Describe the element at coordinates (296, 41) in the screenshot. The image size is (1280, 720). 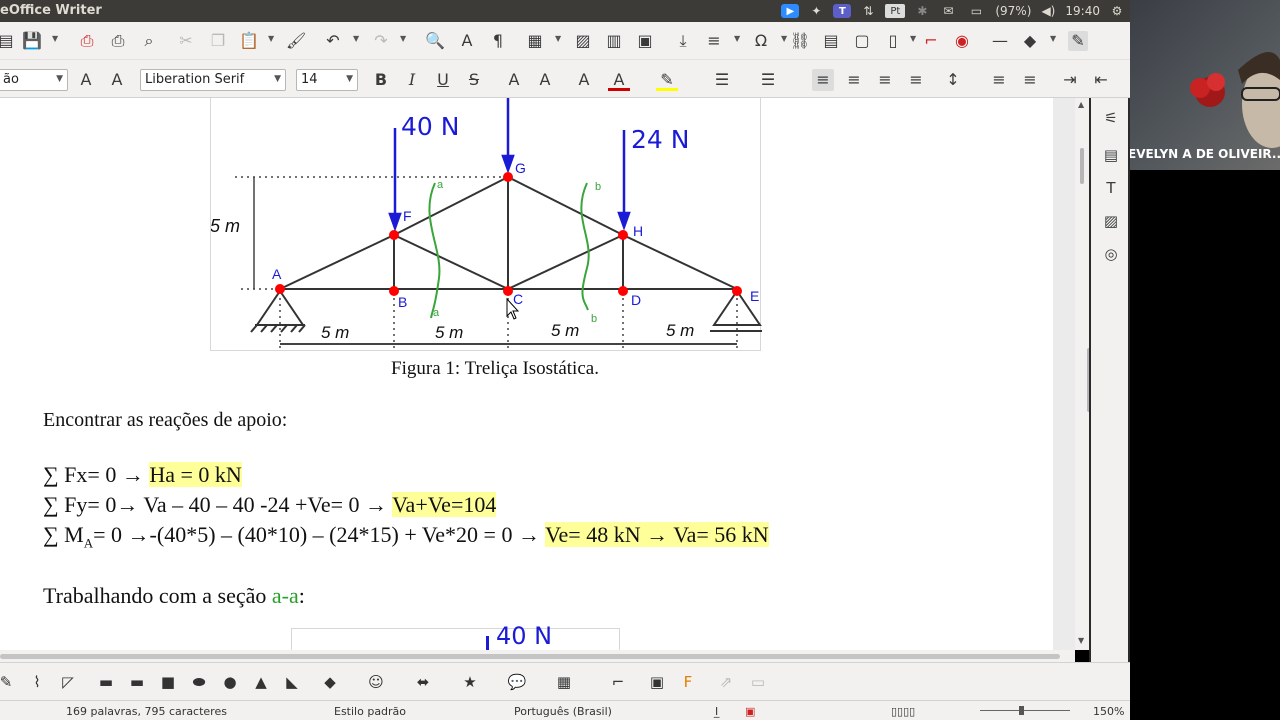
I see `clone-formatting-icon: 🖌` at that location.